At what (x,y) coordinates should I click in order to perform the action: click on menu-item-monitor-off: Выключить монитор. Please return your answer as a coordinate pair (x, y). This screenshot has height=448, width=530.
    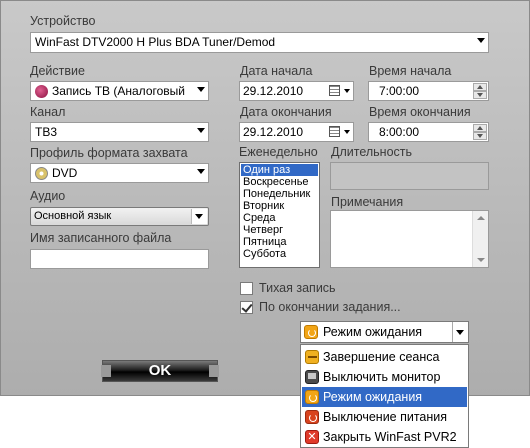
    Looking at the image, I should click on (384, 377).